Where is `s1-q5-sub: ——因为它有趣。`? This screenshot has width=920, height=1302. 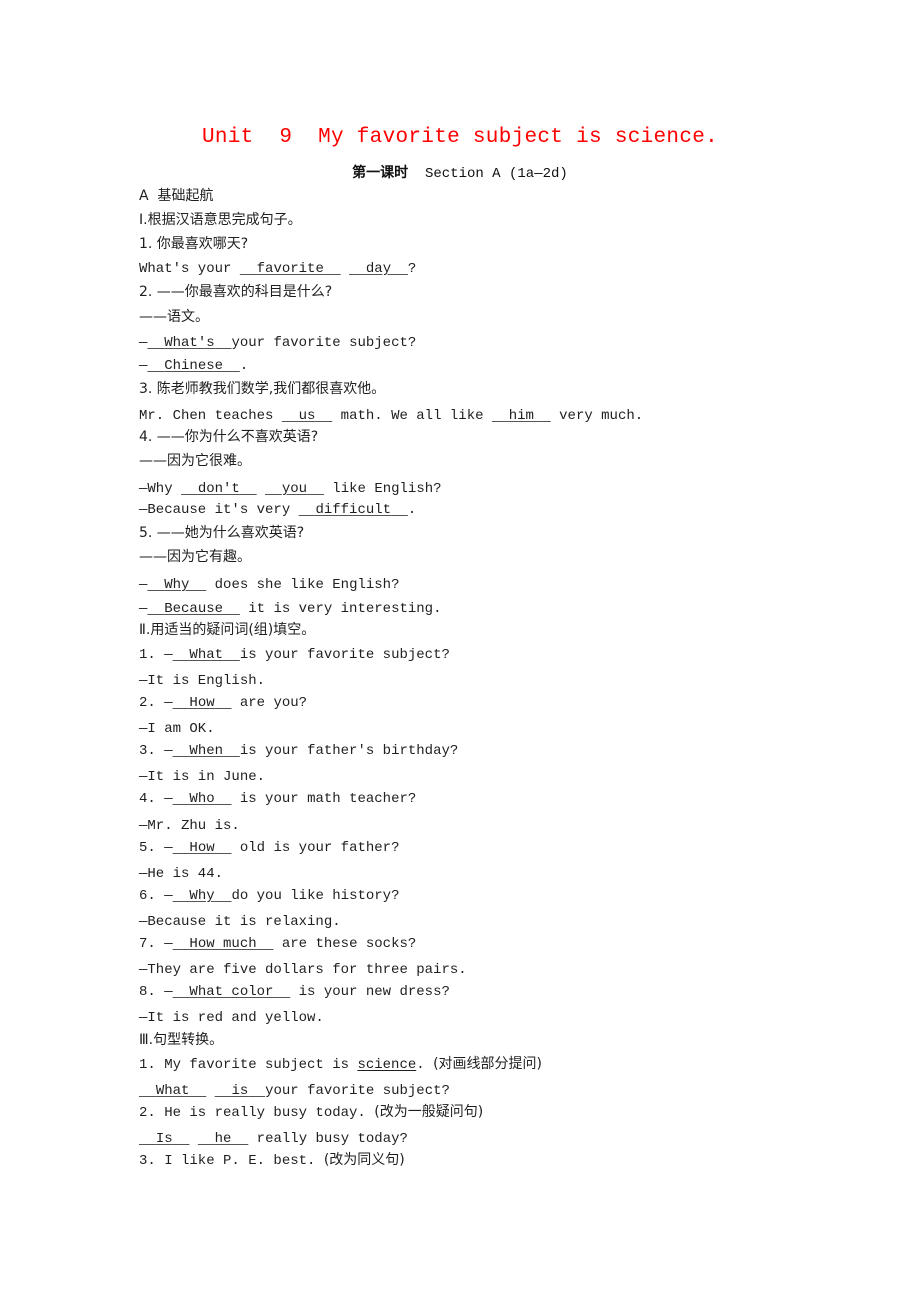
s1-q5-sub: ——因为它有趣。 is located at coordinates (195, 557).